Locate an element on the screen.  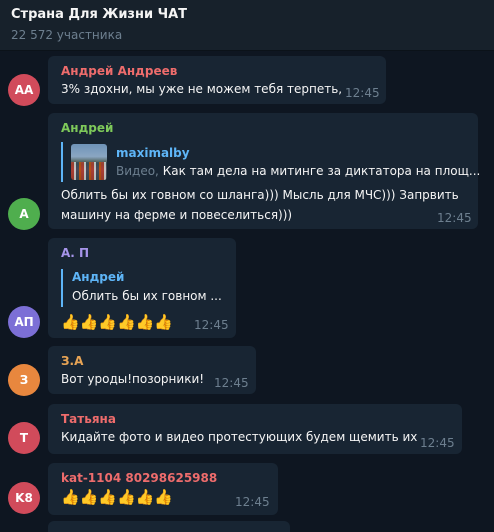
avatar: K8 is located at coordinates (24, 498).